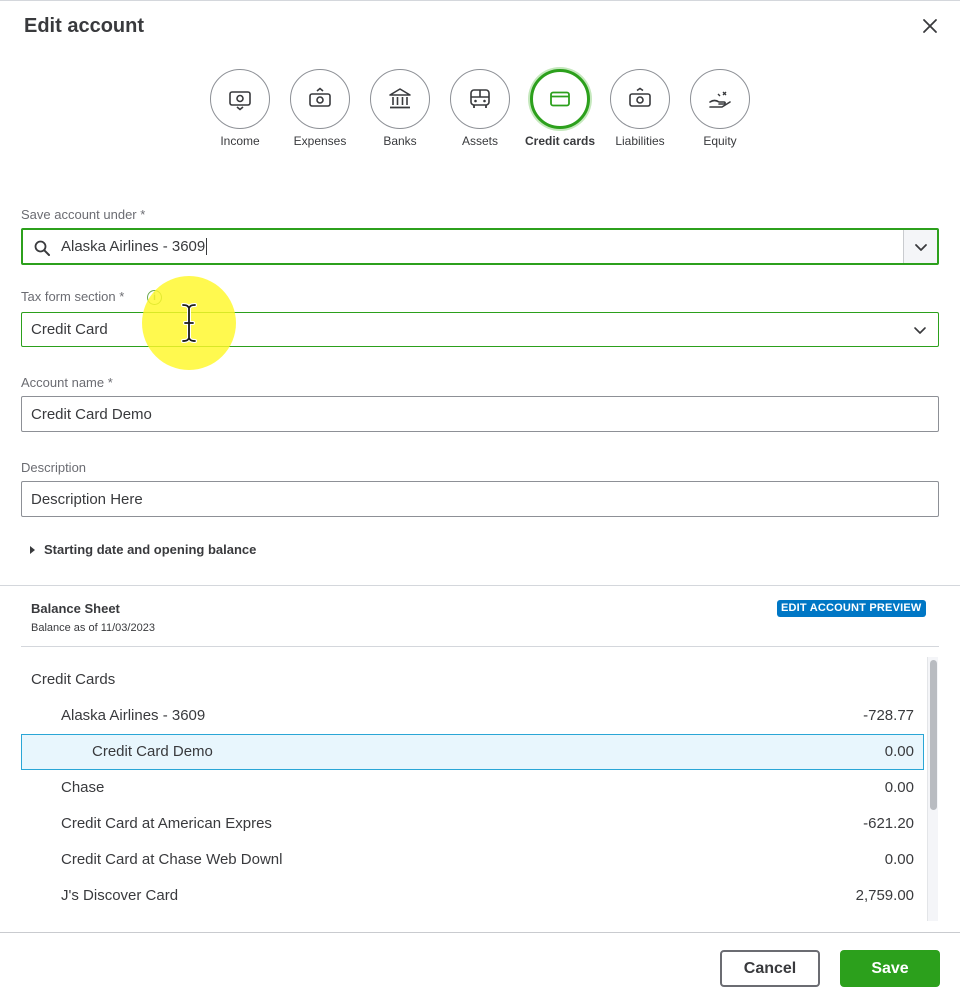  I want to click on list-item: Chase 0.00, so click(472, 788).